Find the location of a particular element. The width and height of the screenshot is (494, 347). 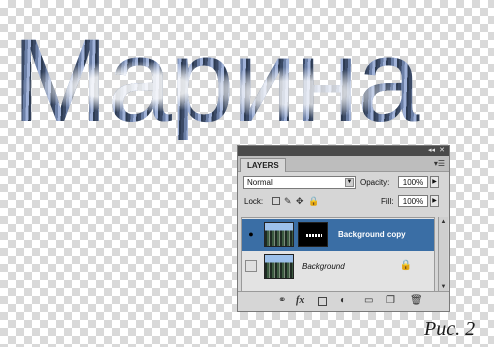

opacity-field: 100% is located at coordinates (413, 182).